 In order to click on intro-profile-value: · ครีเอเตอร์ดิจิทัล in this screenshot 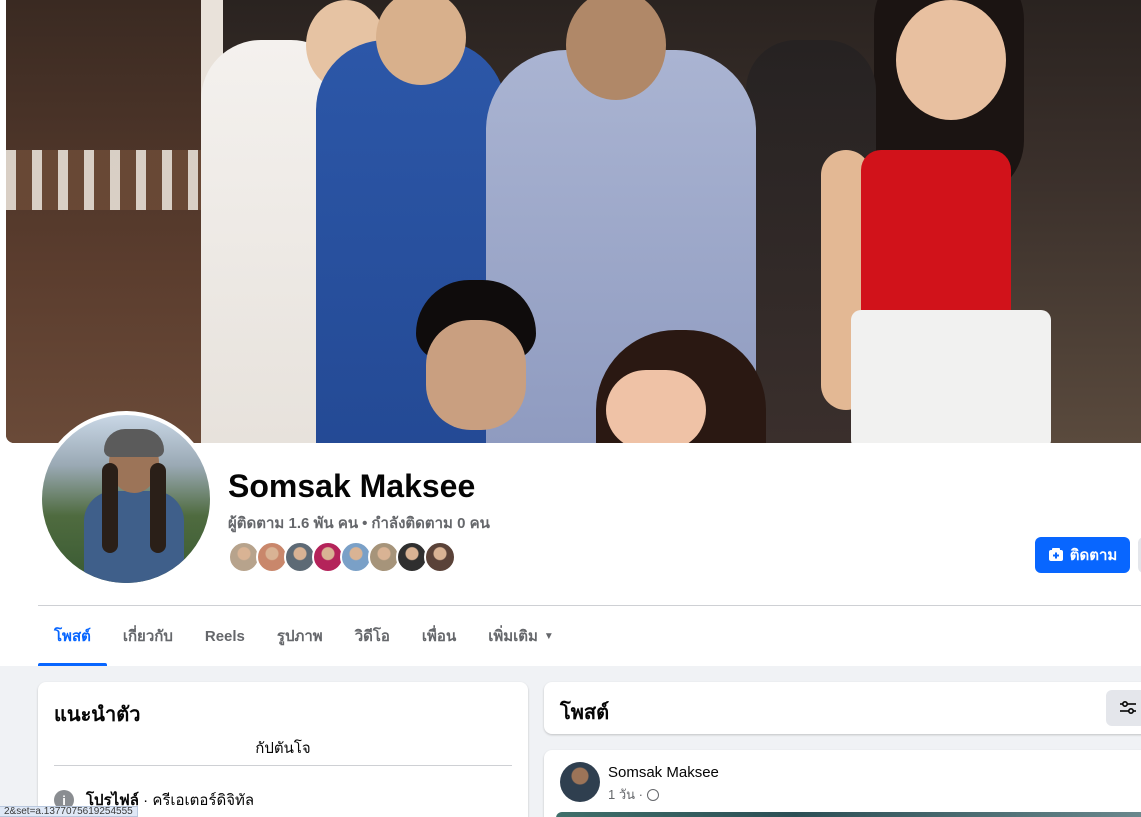, I will do `click(197, 800)`.